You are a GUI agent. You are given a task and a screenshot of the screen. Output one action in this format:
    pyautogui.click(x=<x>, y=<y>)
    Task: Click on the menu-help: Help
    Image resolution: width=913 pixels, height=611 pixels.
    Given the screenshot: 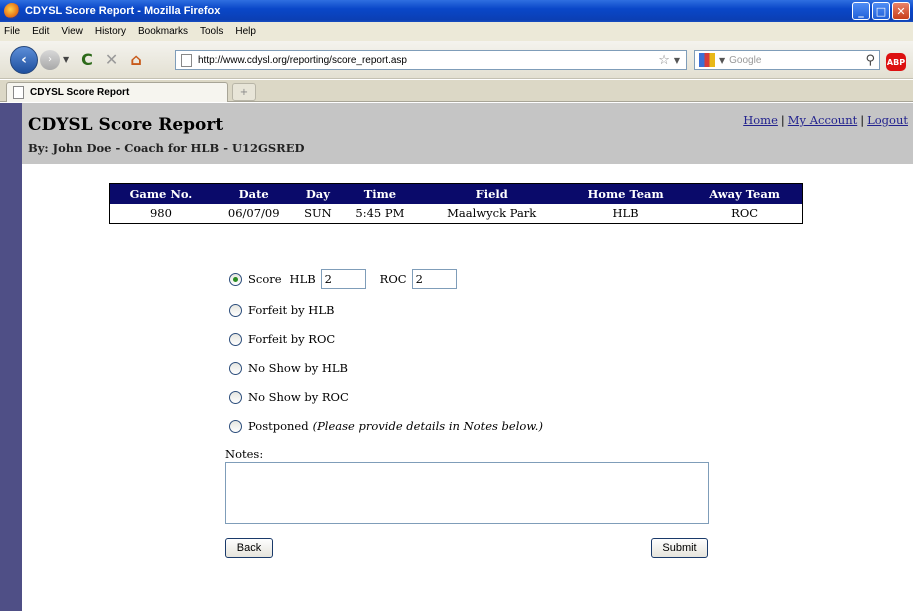 What is the action you would take?
    pyautogui.click(x=245, y=31)
    